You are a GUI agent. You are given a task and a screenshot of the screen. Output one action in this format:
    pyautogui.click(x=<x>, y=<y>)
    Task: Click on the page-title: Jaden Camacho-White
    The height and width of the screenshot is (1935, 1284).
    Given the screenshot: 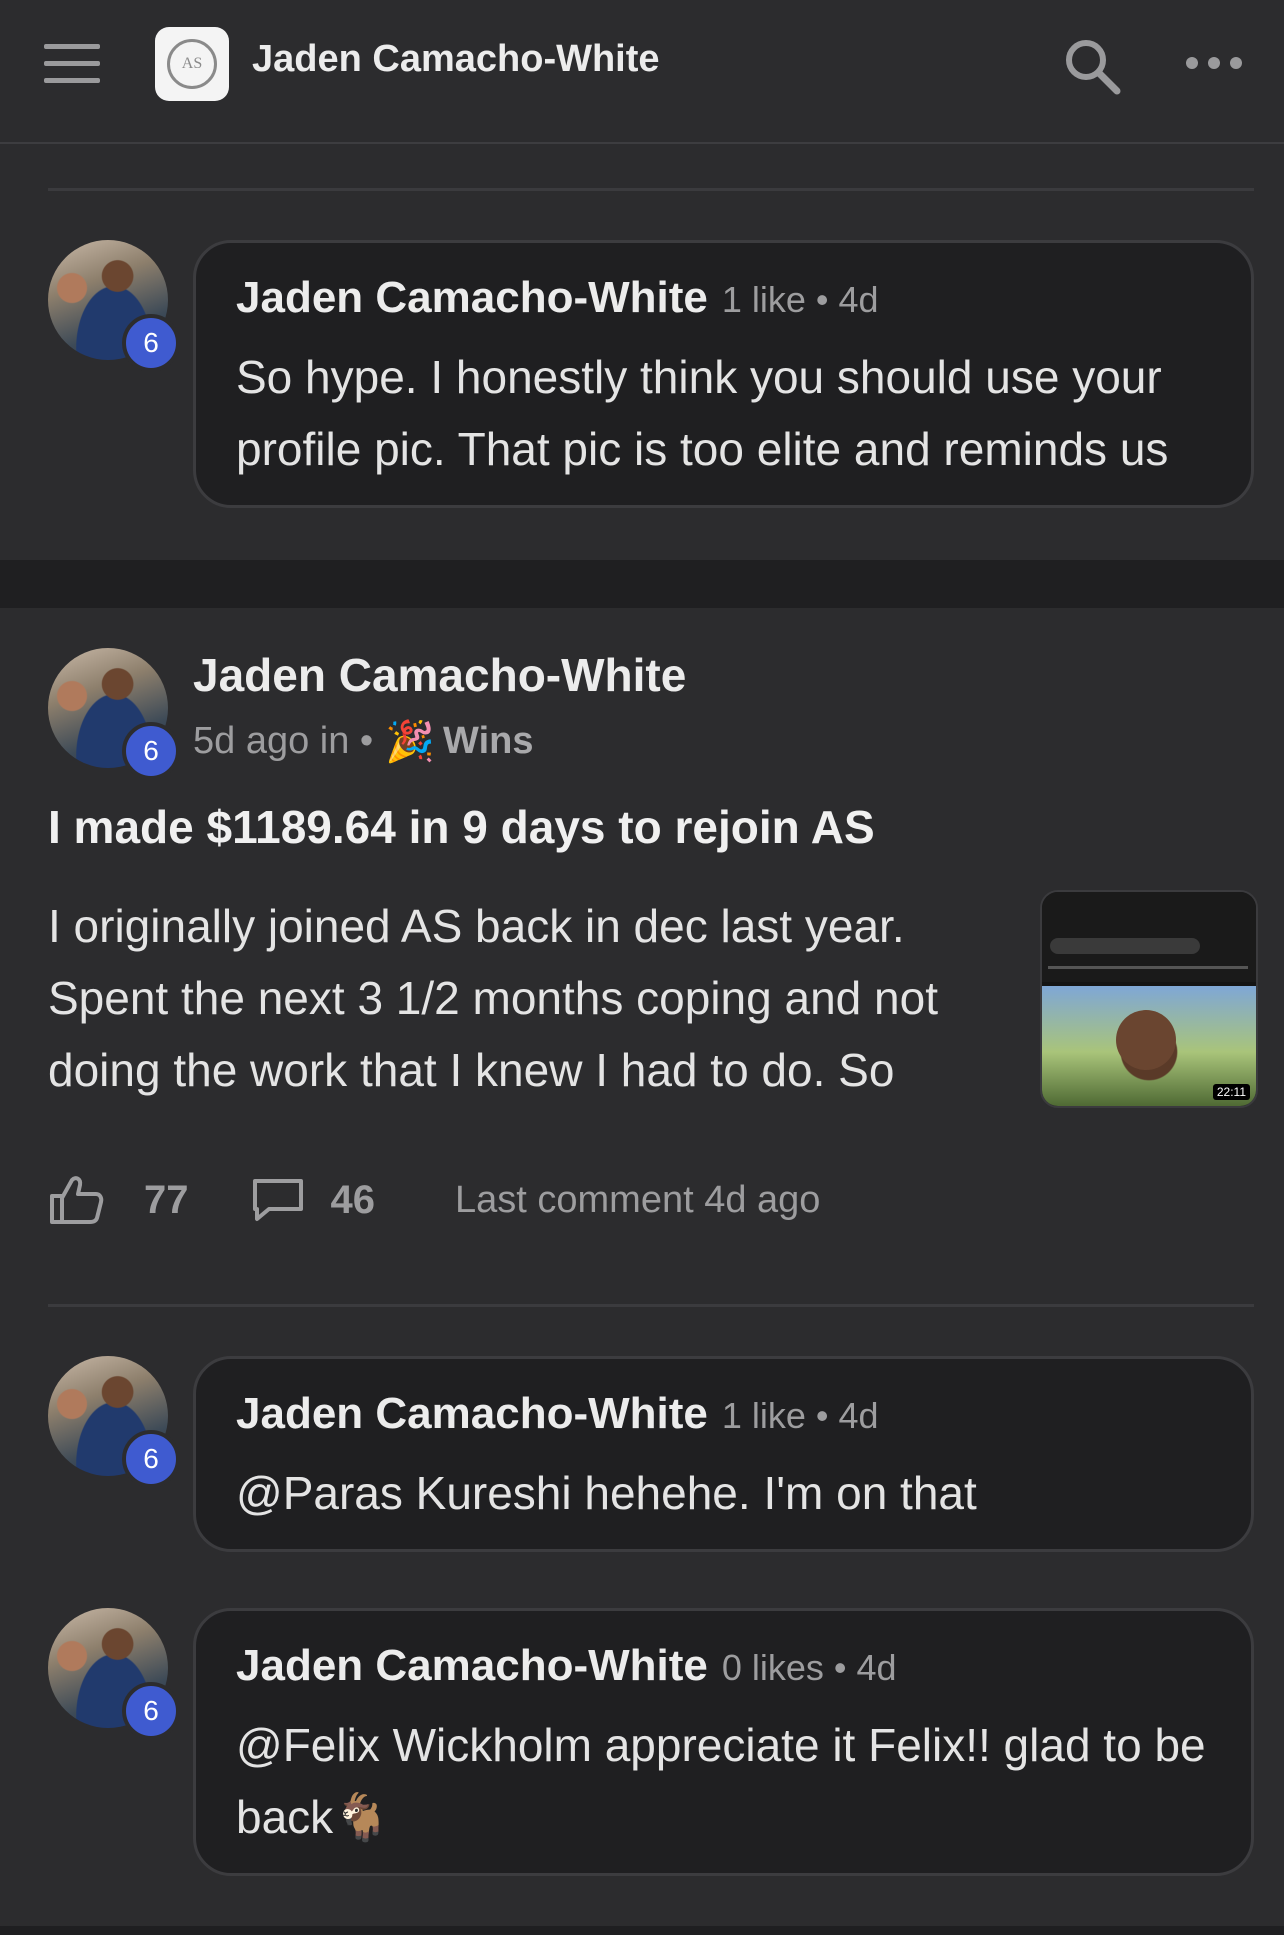 What is the action you would take?
    pyautogui.click(x=456, y=59)
    